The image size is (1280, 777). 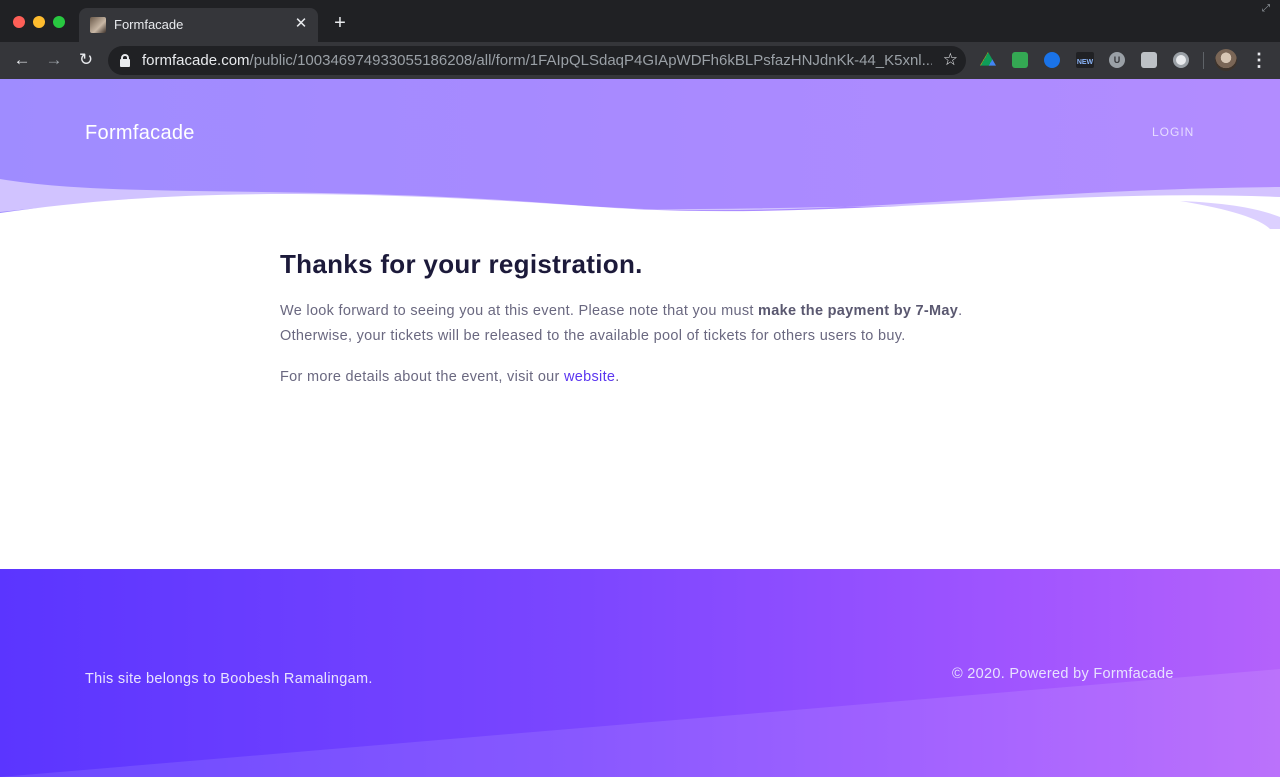 I want to click on event-details-text-end: ., so click(x=617, y=377).